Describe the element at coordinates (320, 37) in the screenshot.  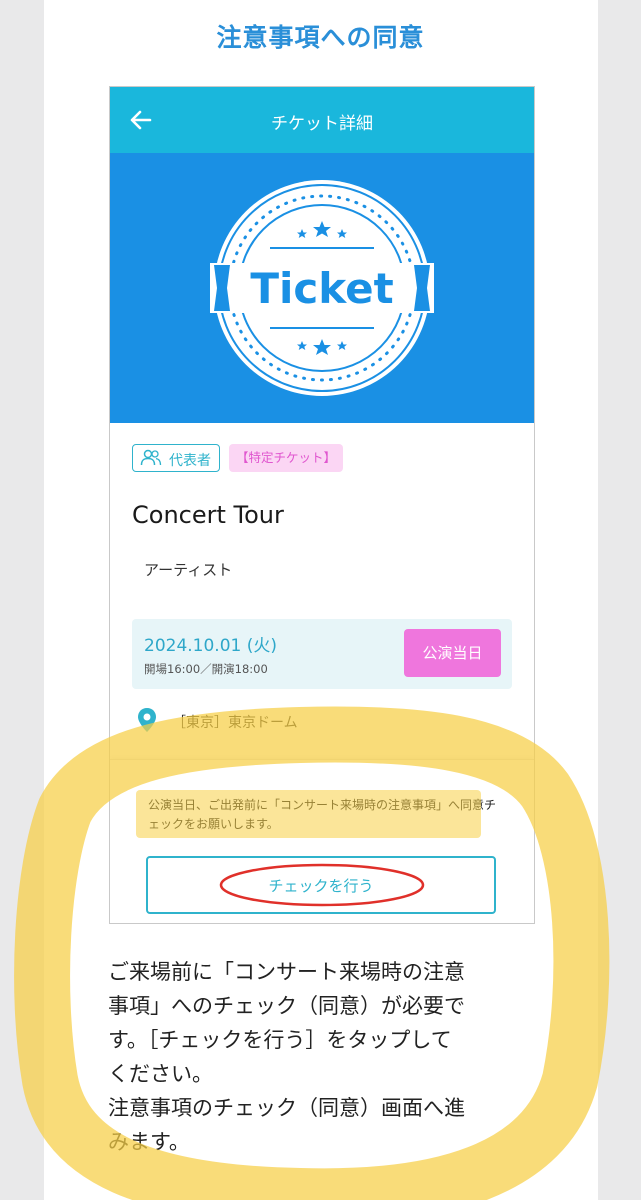
I see `page-title: 注意事項への同意` at that location.